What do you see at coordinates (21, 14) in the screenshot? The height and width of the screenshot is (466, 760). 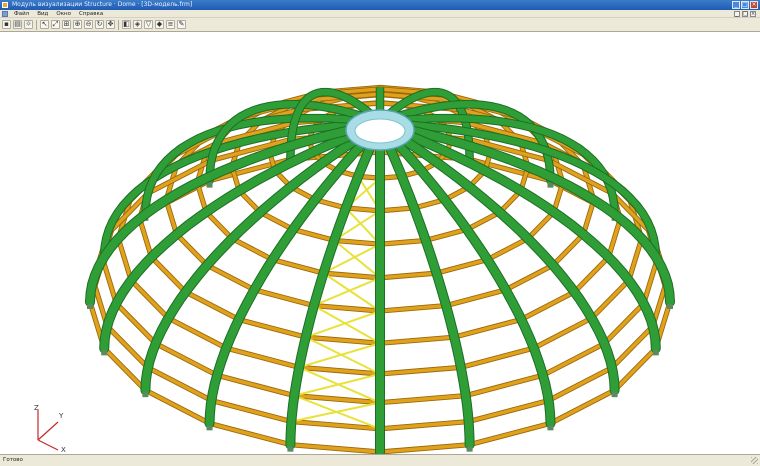 I see `menu-file: Файл` at bounding box center [21, 14].